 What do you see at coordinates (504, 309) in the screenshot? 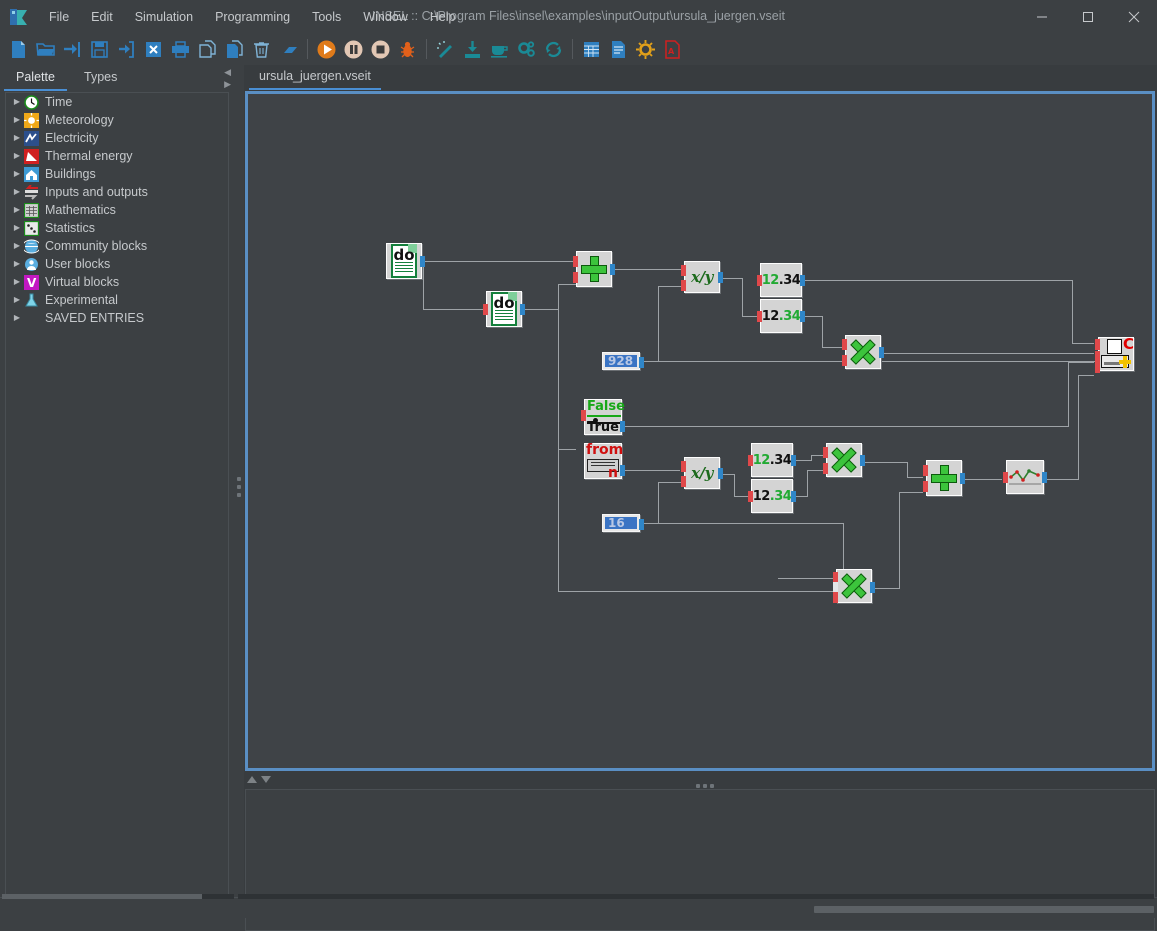
I see `do-block-2: do` at bounding box center [504, 309].